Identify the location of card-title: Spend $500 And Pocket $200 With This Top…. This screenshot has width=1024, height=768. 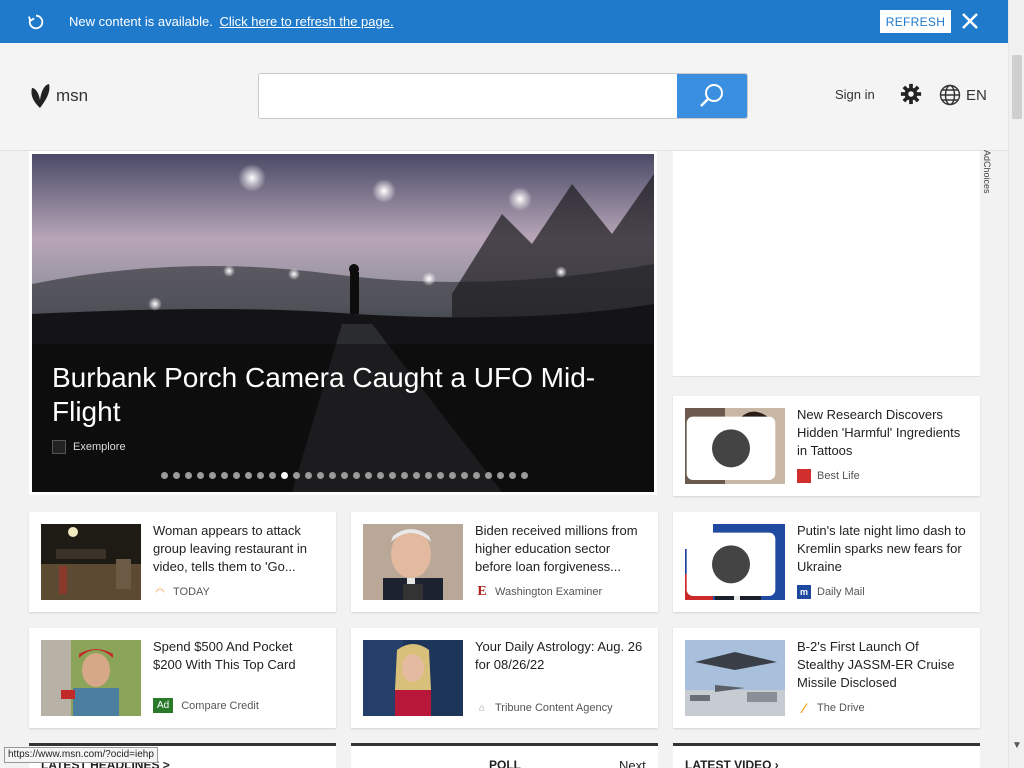
(239, 656).